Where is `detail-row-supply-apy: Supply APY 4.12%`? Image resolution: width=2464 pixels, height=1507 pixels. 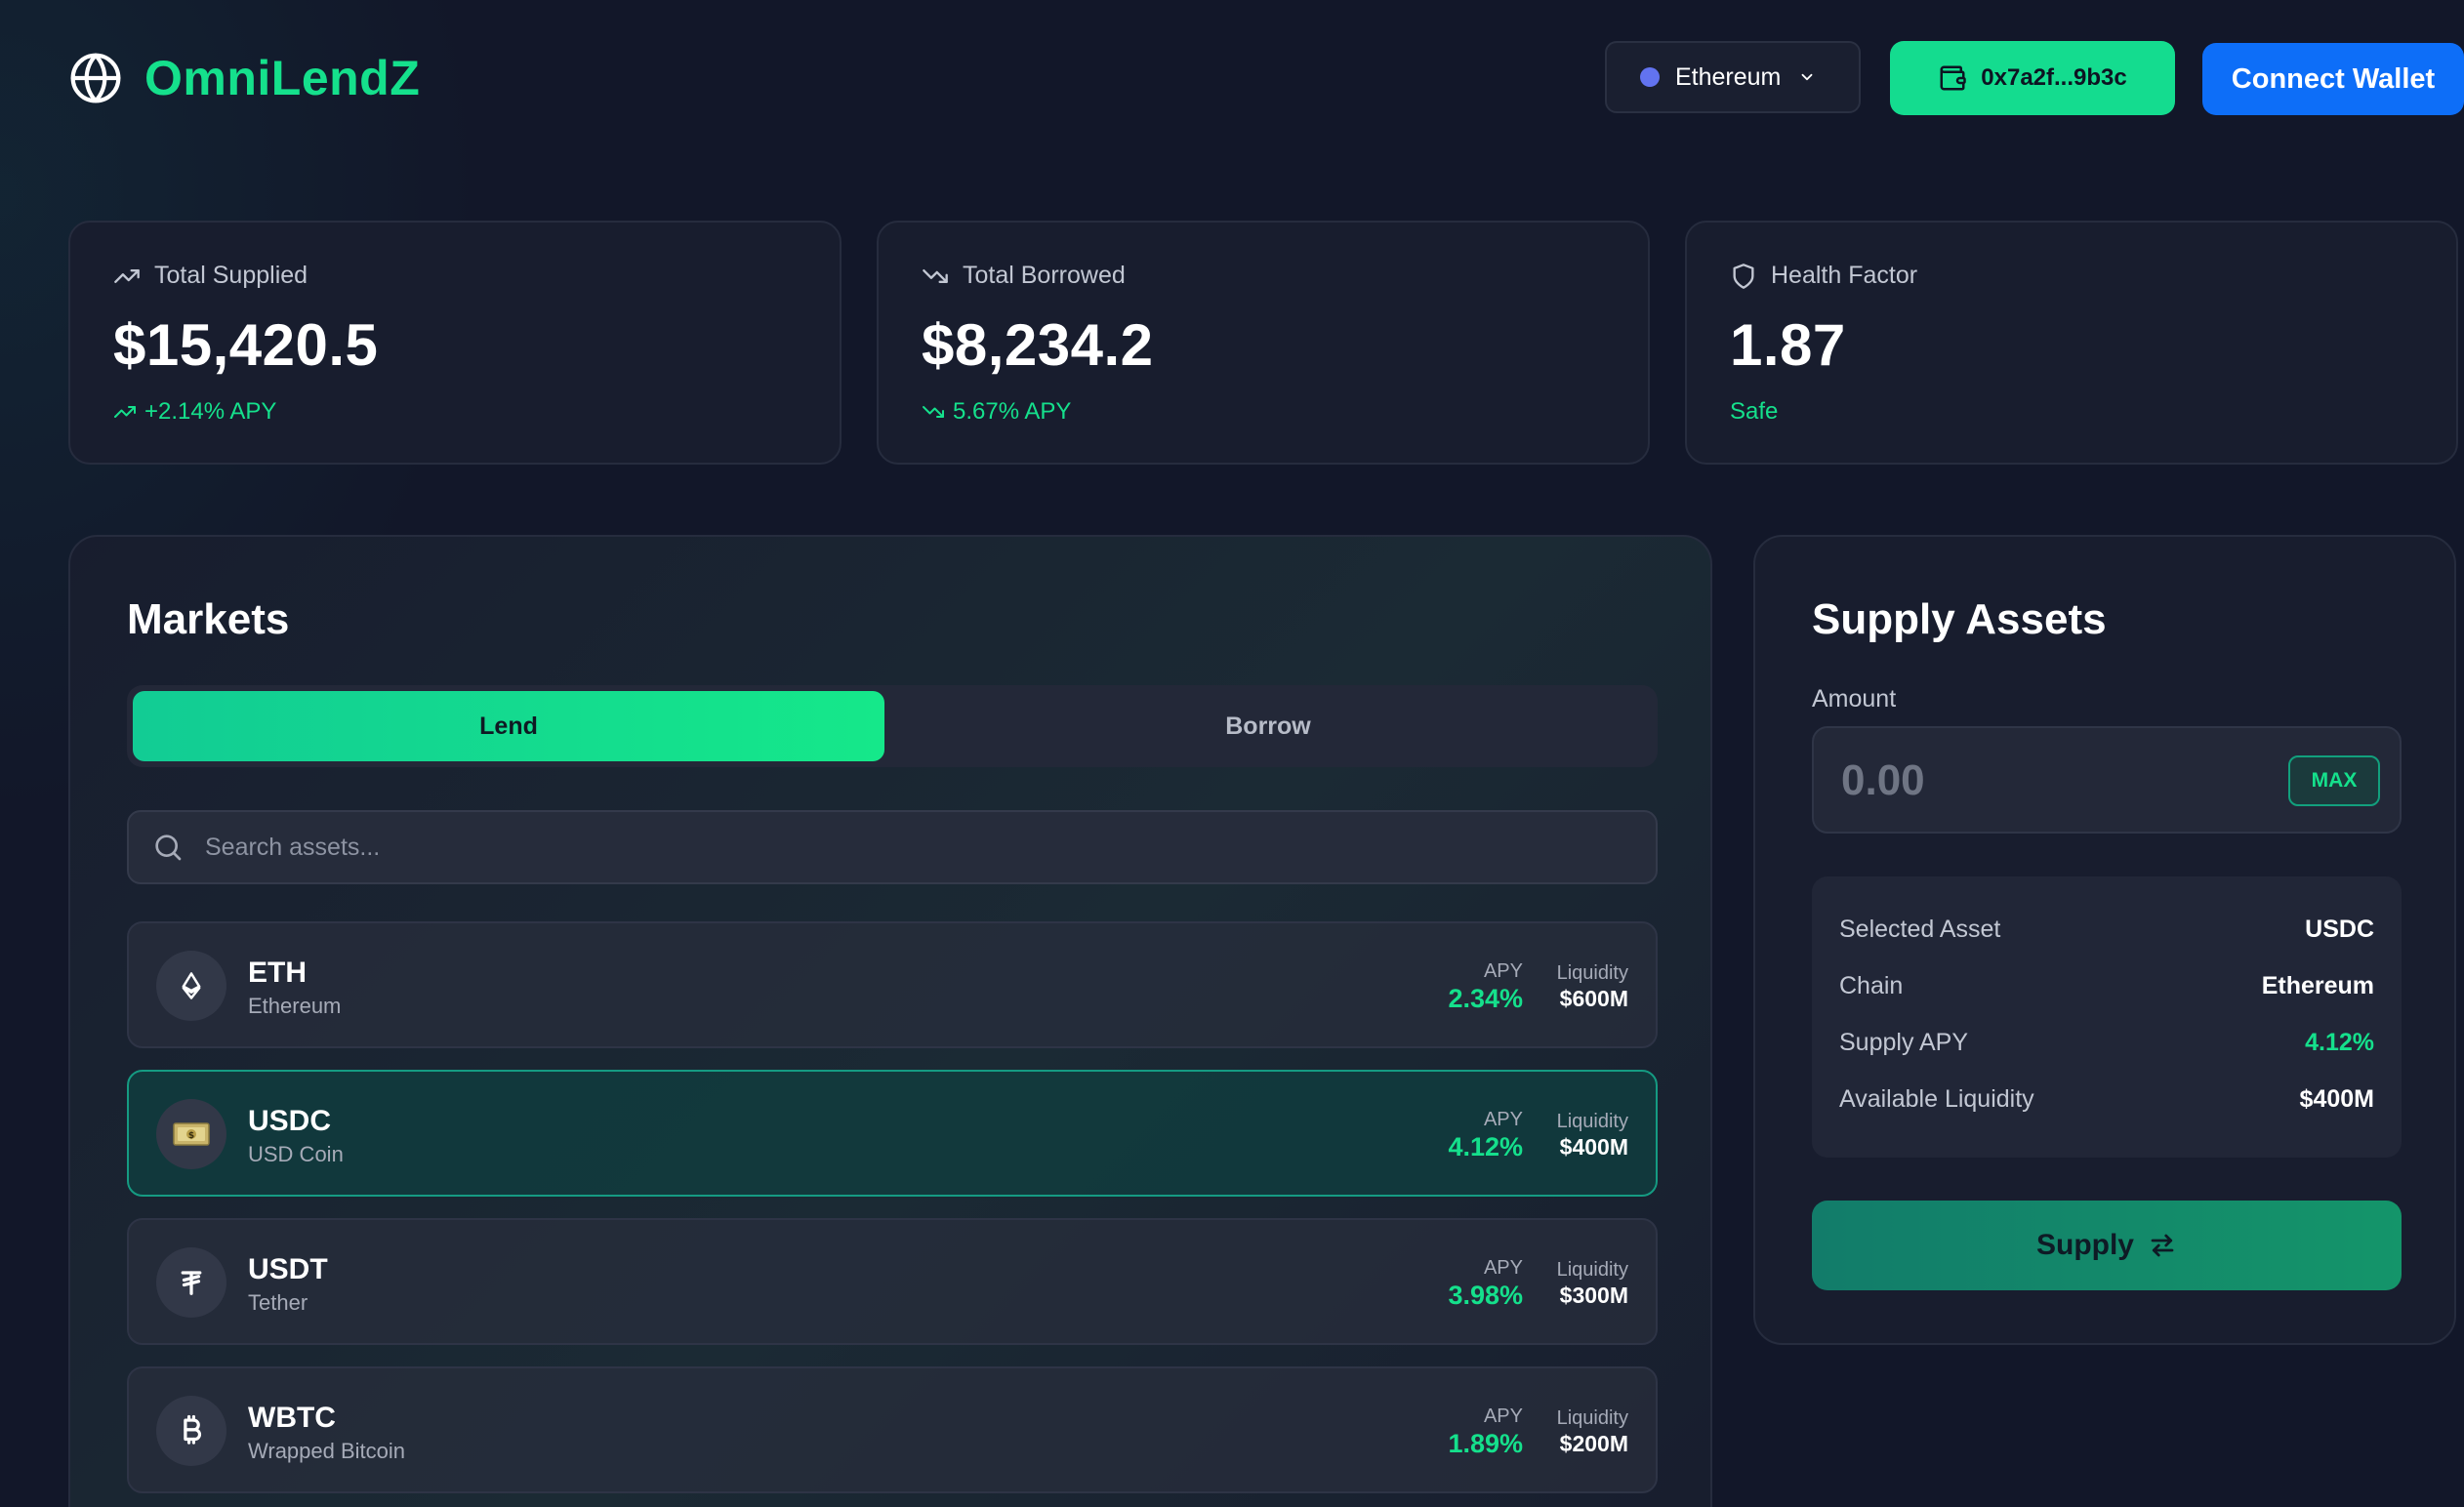 detail-row-supply-apy: Supply APY 4.12% is located at coordinates (2106, 1043).